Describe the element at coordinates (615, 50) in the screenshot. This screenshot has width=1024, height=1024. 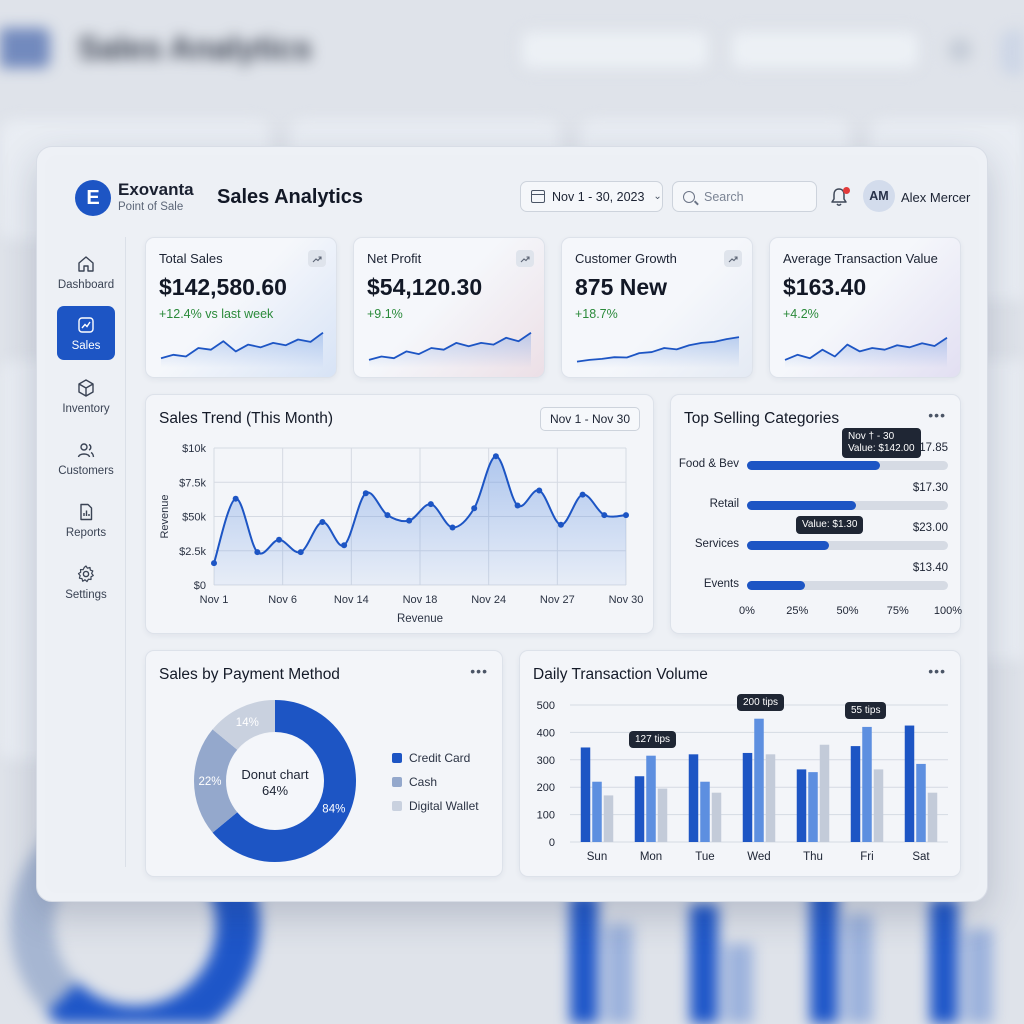
I see `background-date-picker` at that location.